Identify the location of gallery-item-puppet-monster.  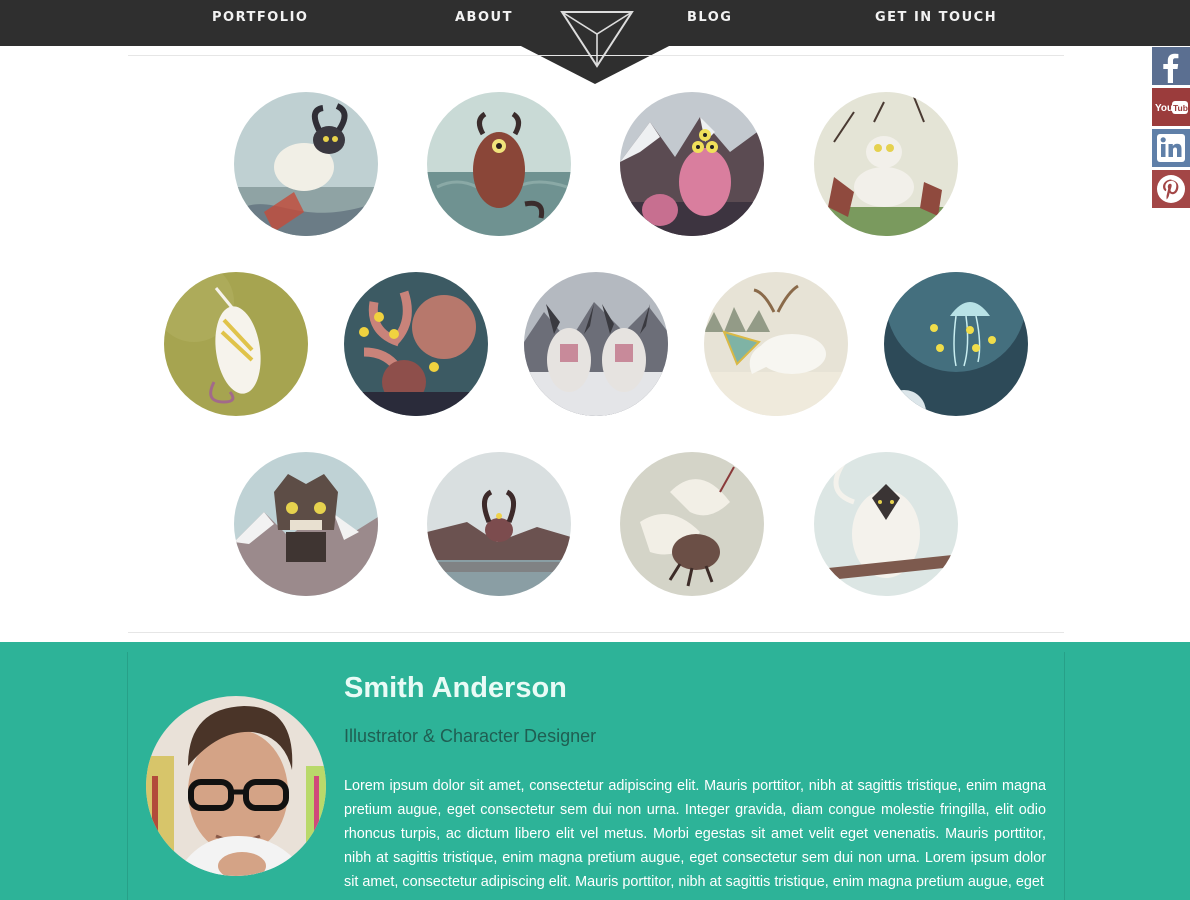
(886, 164).